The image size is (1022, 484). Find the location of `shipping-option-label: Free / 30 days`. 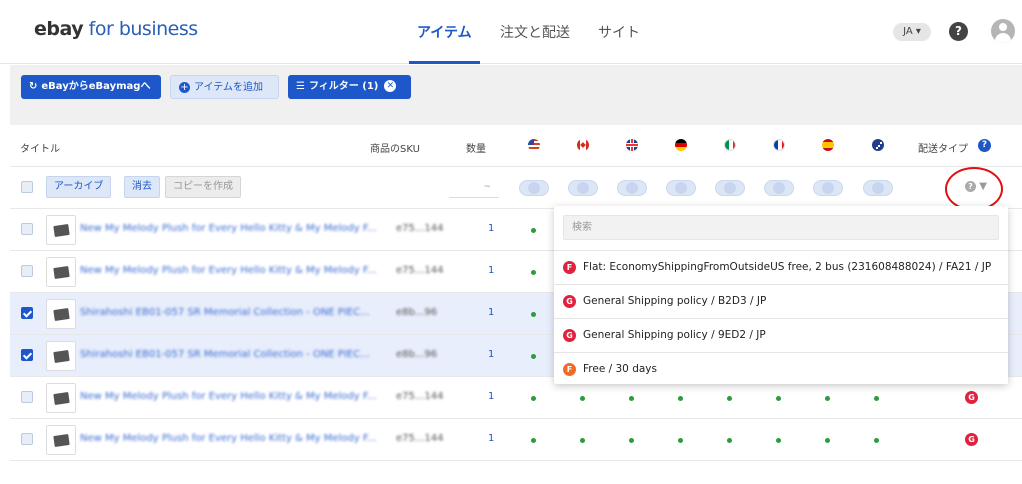

shipping-option-label: Free / 30 days is located at coordinates (620, 369).